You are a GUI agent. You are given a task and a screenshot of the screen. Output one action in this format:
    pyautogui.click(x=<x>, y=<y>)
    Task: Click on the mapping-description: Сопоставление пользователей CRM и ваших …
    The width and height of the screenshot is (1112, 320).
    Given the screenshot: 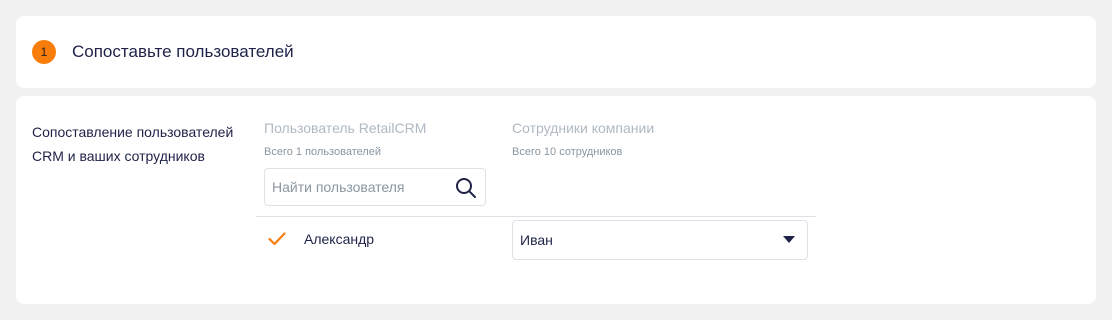 What is the action you would take?
    pyautogui.click(x=133, y=144)
    